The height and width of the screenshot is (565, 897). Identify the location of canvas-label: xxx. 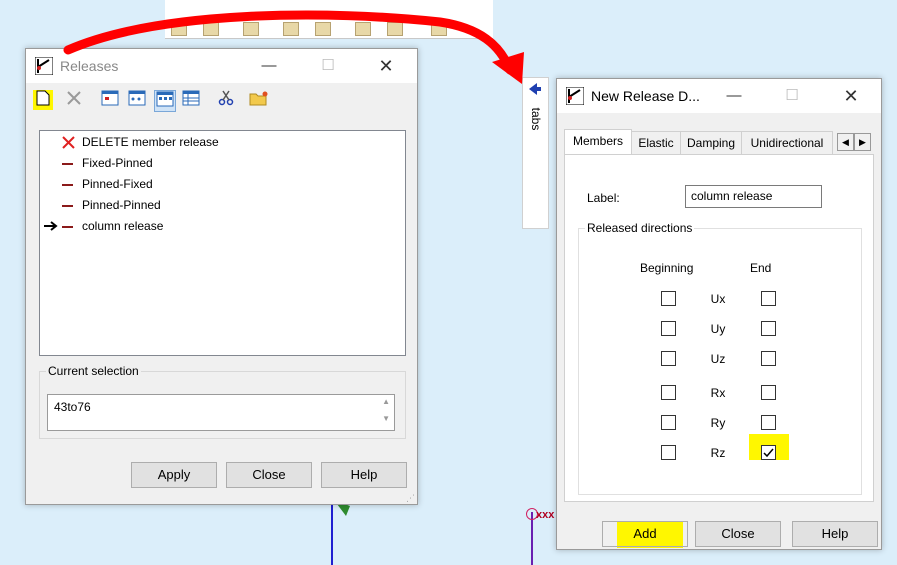
(545, 515).